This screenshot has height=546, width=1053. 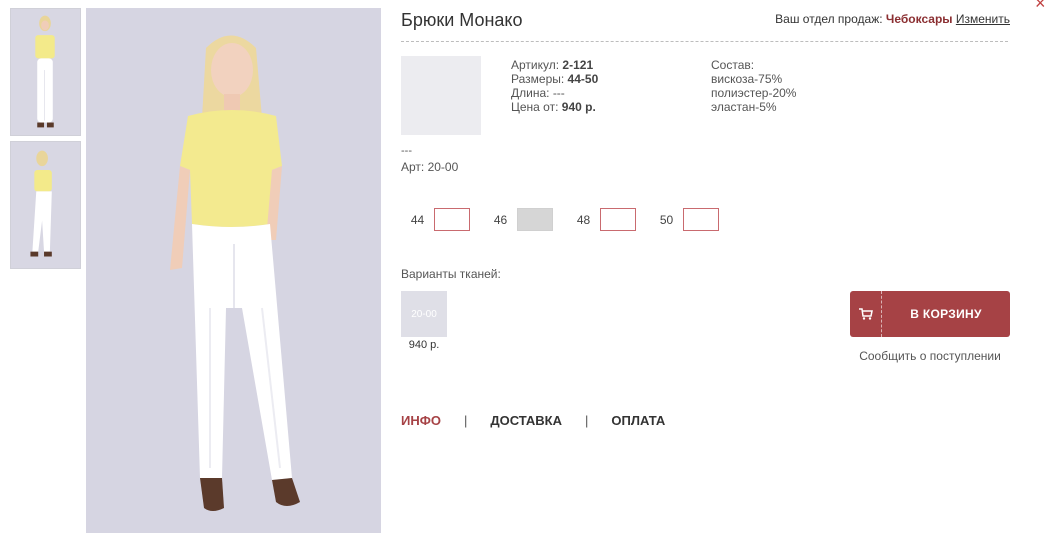 What do you see at coordinates (983, 19) in the screenshot?
I see `change-city-link: Изменить` at bounding box center [983, 19].